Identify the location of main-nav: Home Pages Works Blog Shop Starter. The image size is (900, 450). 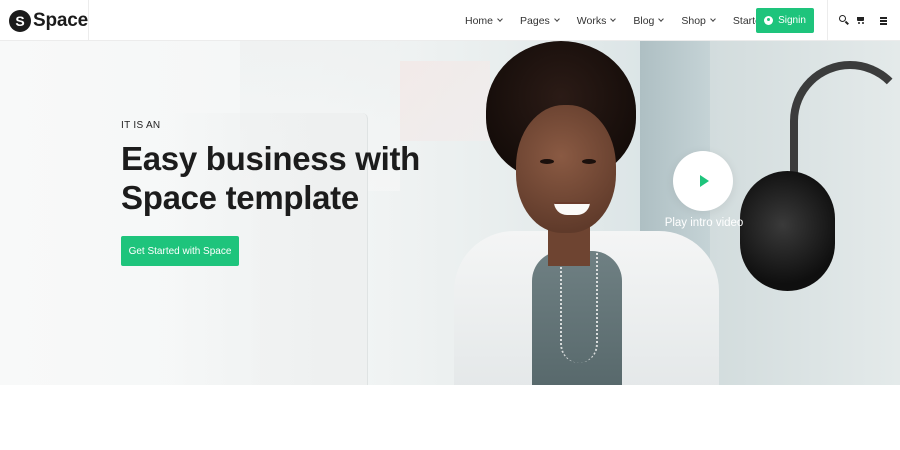
(623, 20).